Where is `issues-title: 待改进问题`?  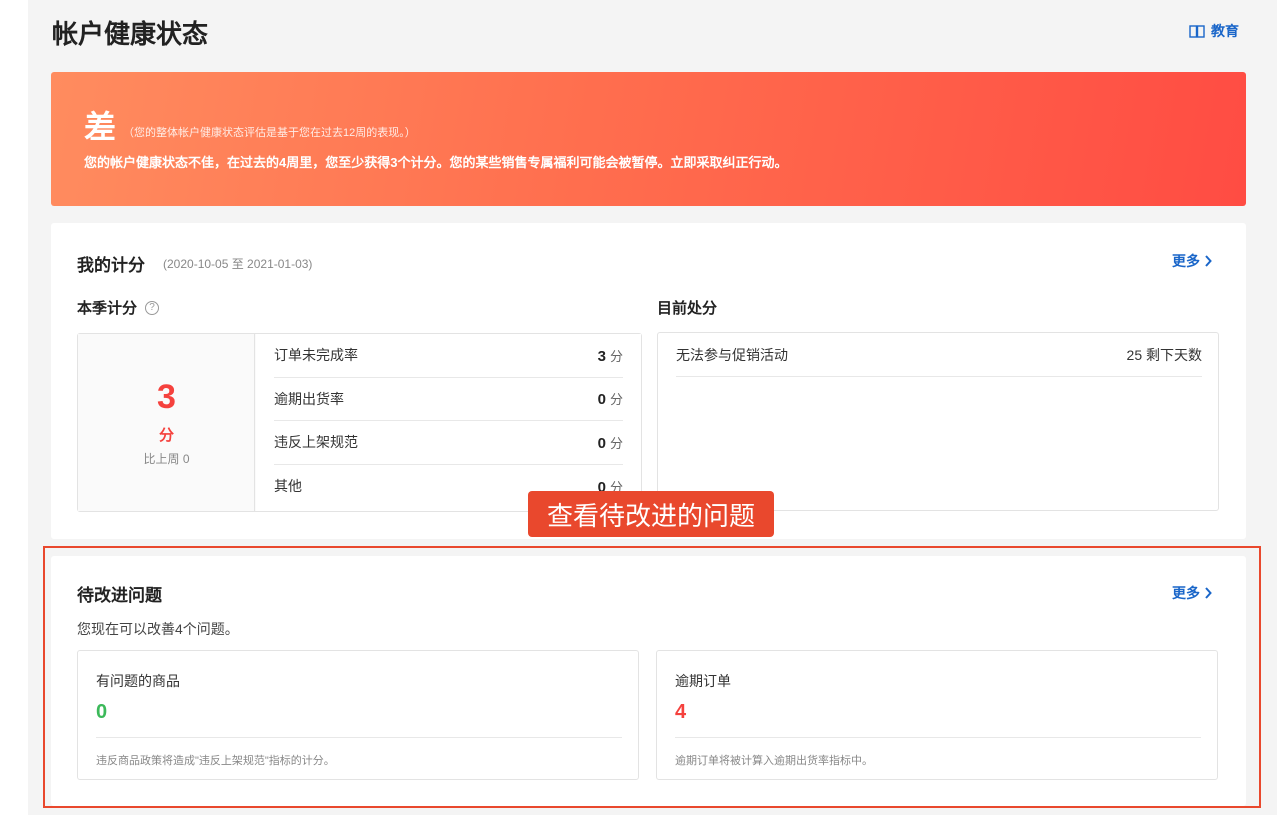
issues-title: 待改进问题 is located at coordinates (119, 595).